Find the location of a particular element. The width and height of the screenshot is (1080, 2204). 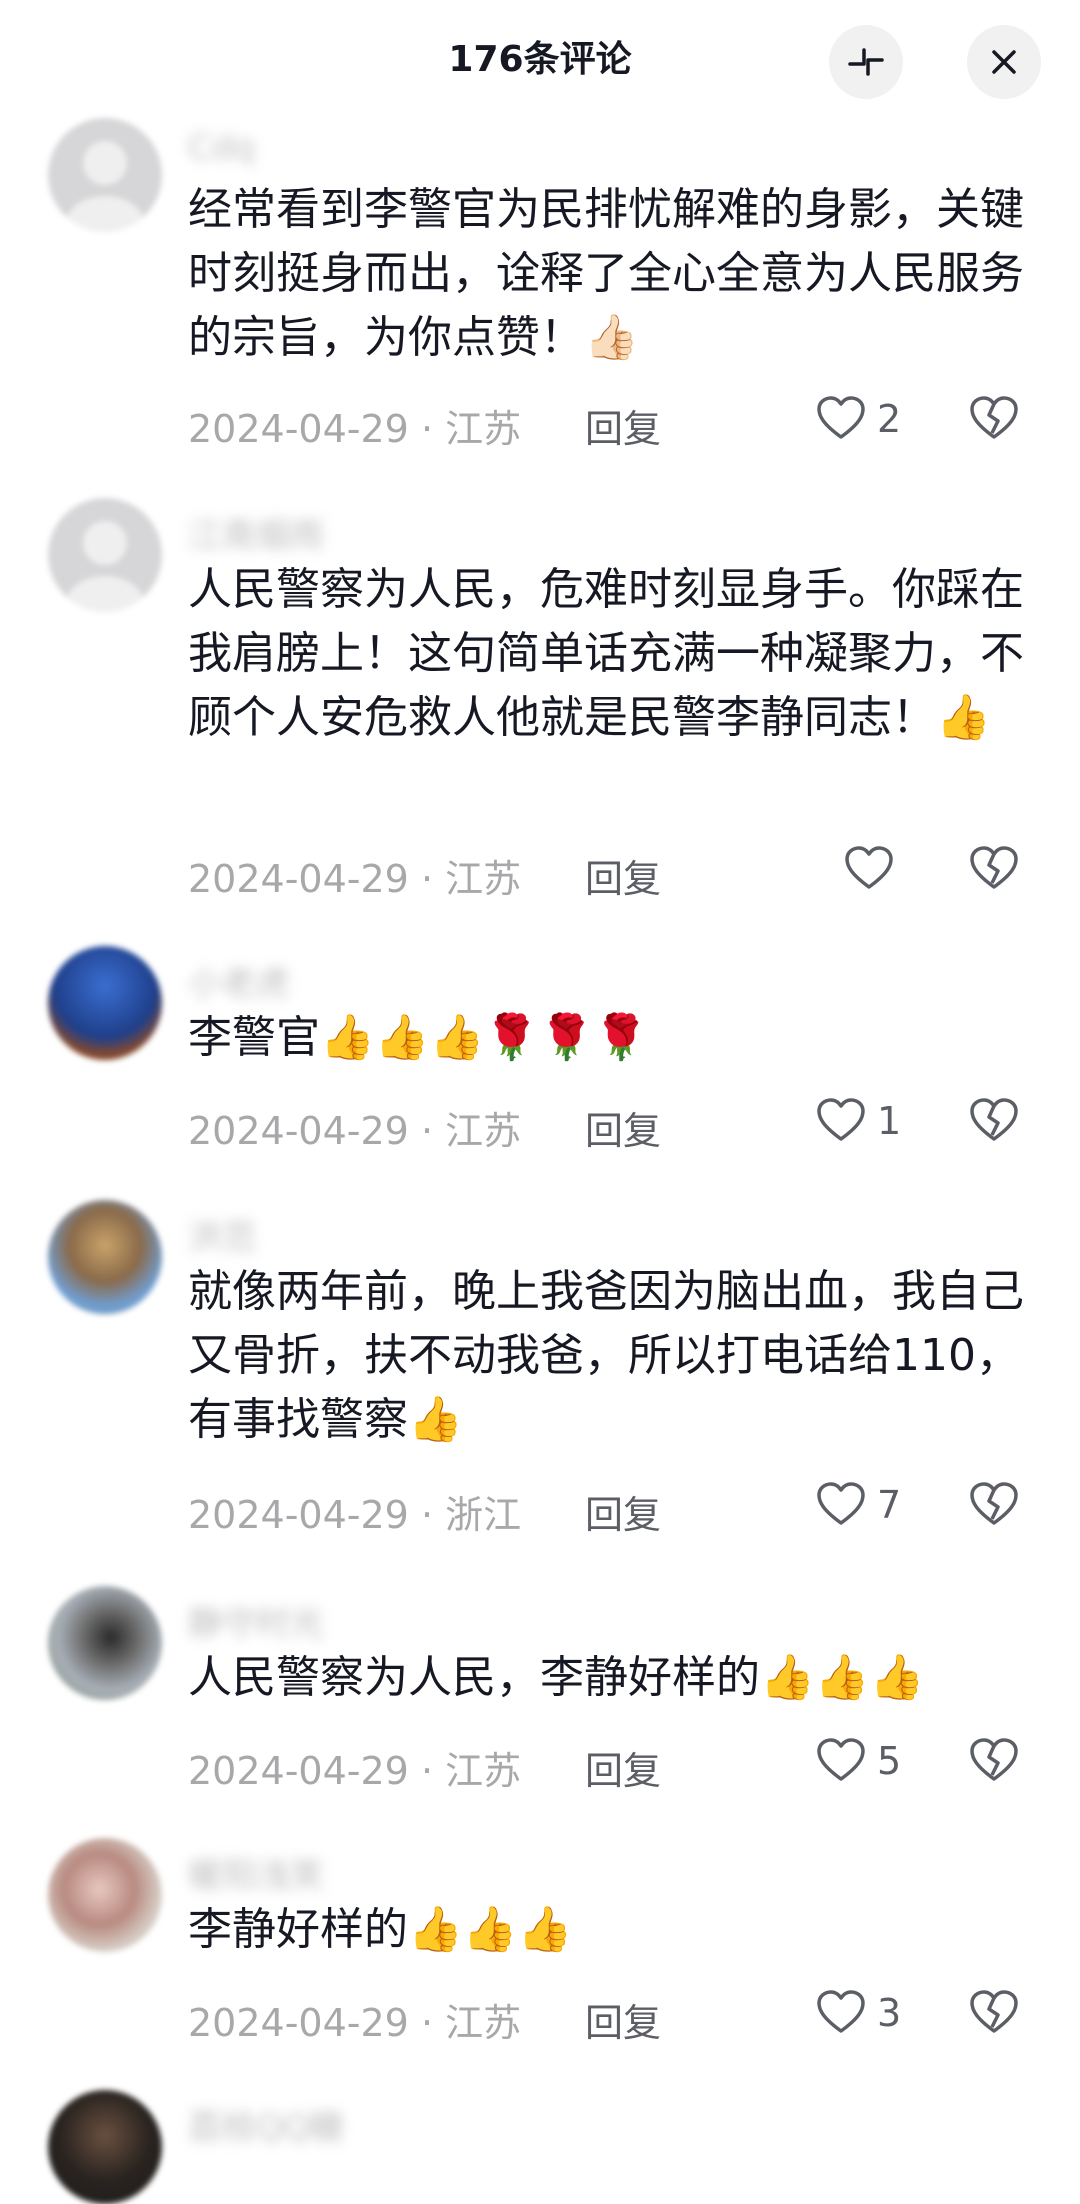

username: 小老虎 is located at coordinates (239, 980).